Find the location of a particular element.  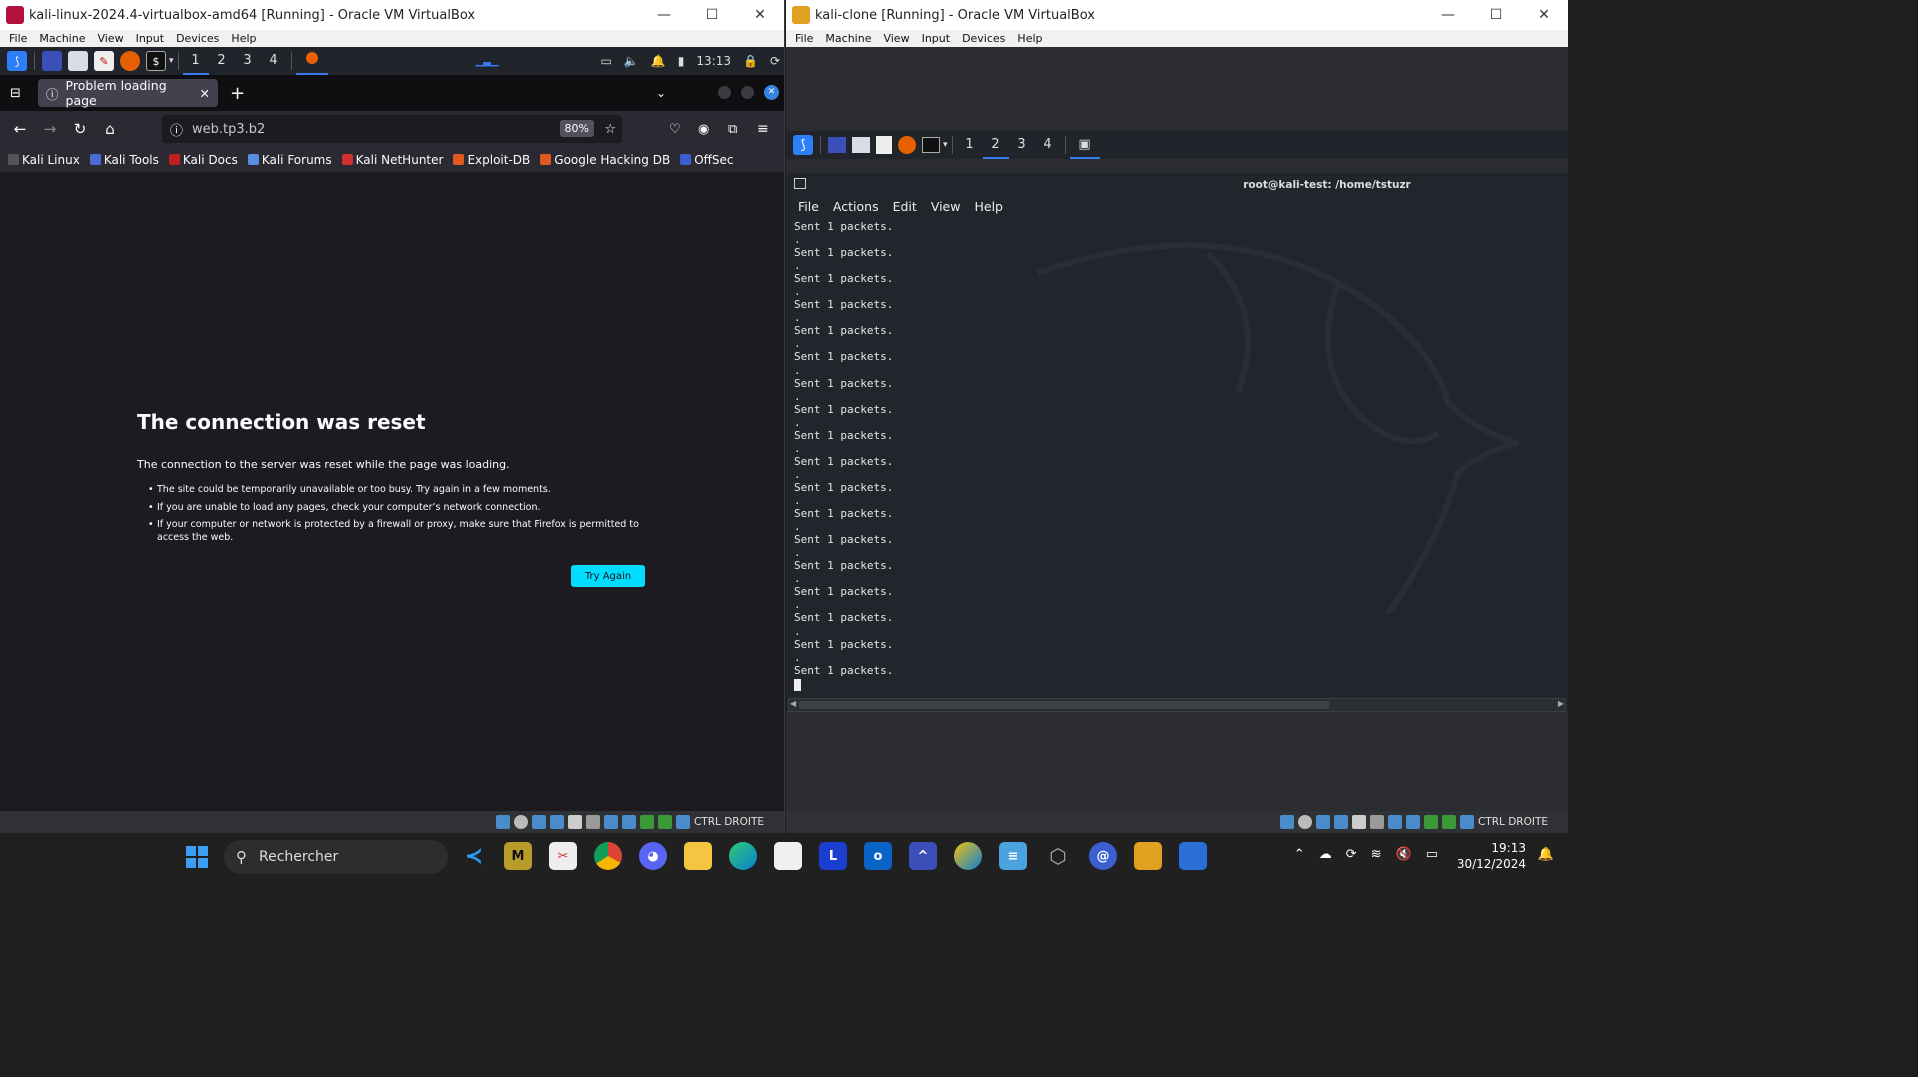

mouse-integration-icon is located at coordinates (664, 822).